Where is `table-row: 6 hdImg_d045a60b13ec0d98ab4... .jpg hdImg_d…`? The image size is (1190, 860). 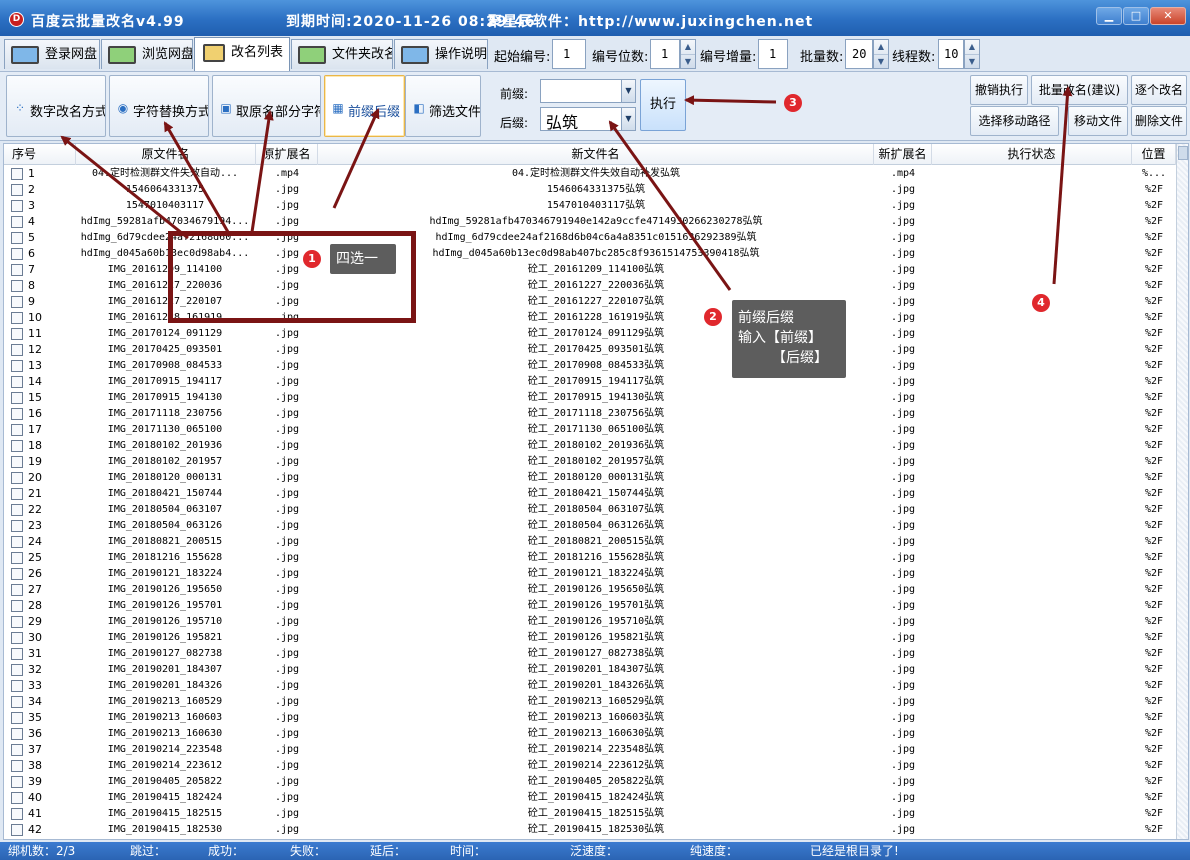 table-row: 6 hdImg_d045a60b13ec0d98ab4... .jpg hdImg_d… is located at coordinates (590, 254).